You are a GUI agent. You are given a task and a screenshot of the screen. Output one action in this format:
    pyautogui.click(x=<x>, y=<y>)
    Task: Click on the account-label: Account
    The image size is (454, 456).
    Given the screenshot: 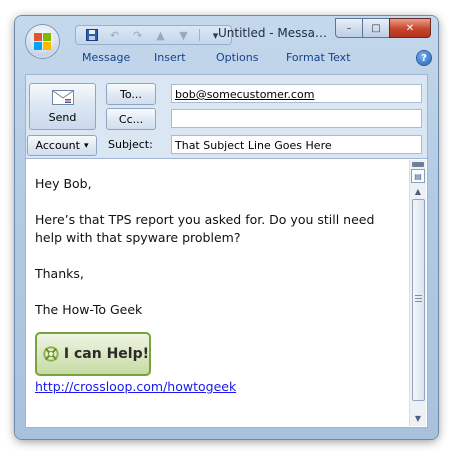 What is the action you would take?
    pyautogui.click(x=57, y=145)
    